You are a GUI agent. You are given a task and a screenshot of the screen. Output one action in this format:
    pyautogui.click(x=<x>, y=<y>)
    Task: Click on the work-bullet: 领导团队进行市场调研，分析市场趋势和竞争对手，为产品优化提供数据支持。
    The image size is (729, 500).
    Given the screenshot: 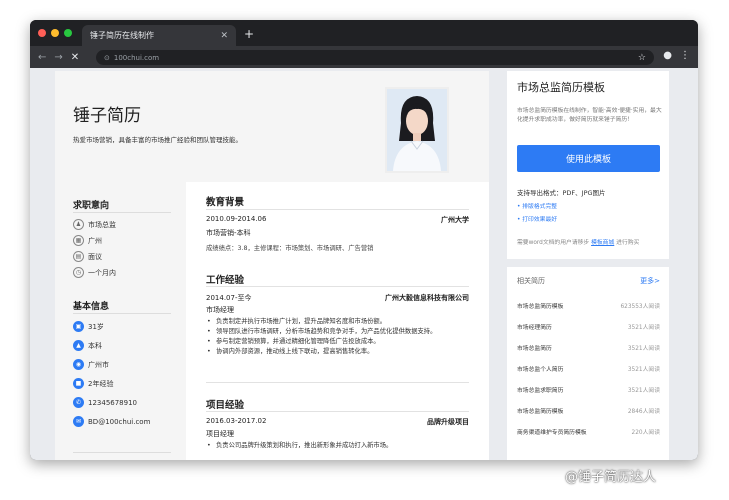 What is the action you would take?
    pyautogui.click(x=337, y=332)
    